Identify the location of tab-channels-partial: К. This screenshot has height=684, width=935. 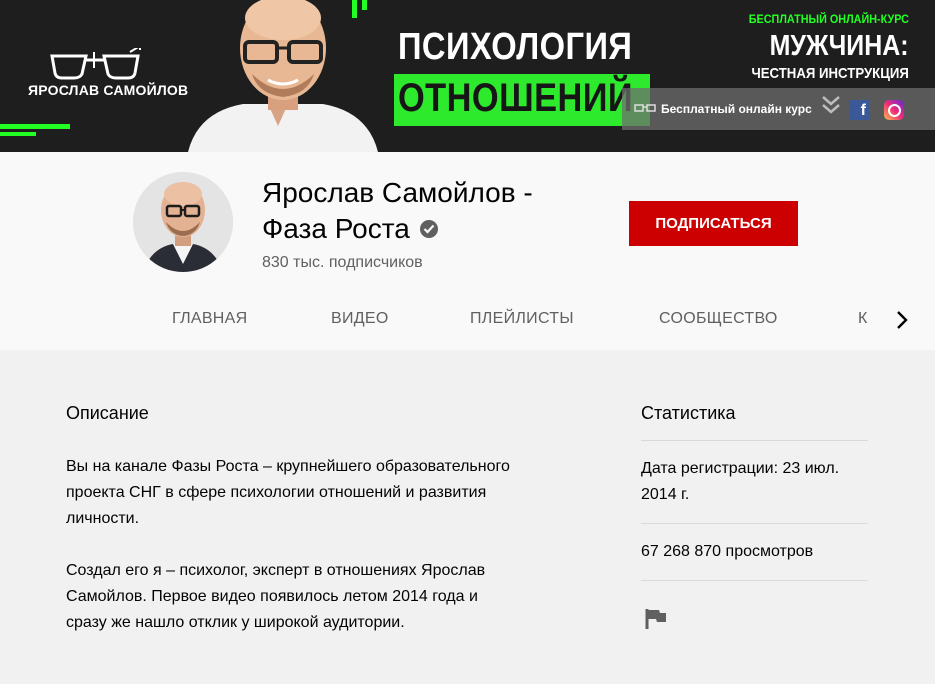
(863, 319).